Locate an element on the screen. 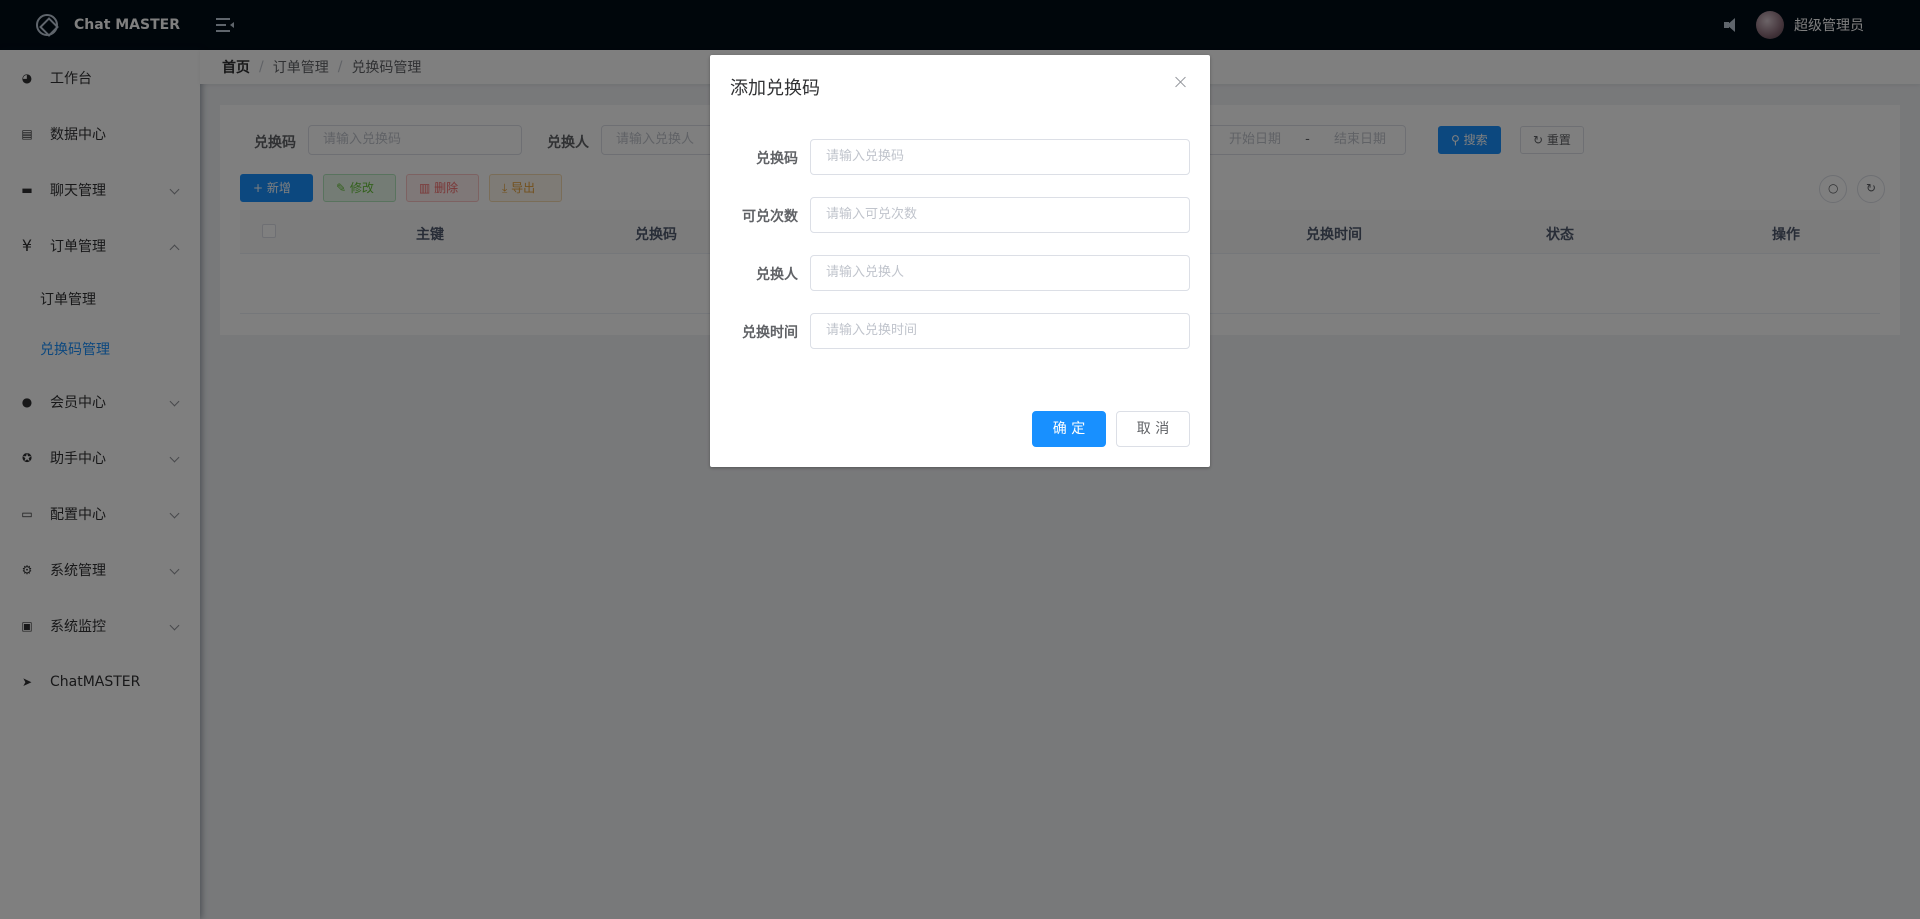 Image resolution: width=1920 pixels, height=919 pixels. cancel-button: 取 消 is located at coordinates (1153, 429).